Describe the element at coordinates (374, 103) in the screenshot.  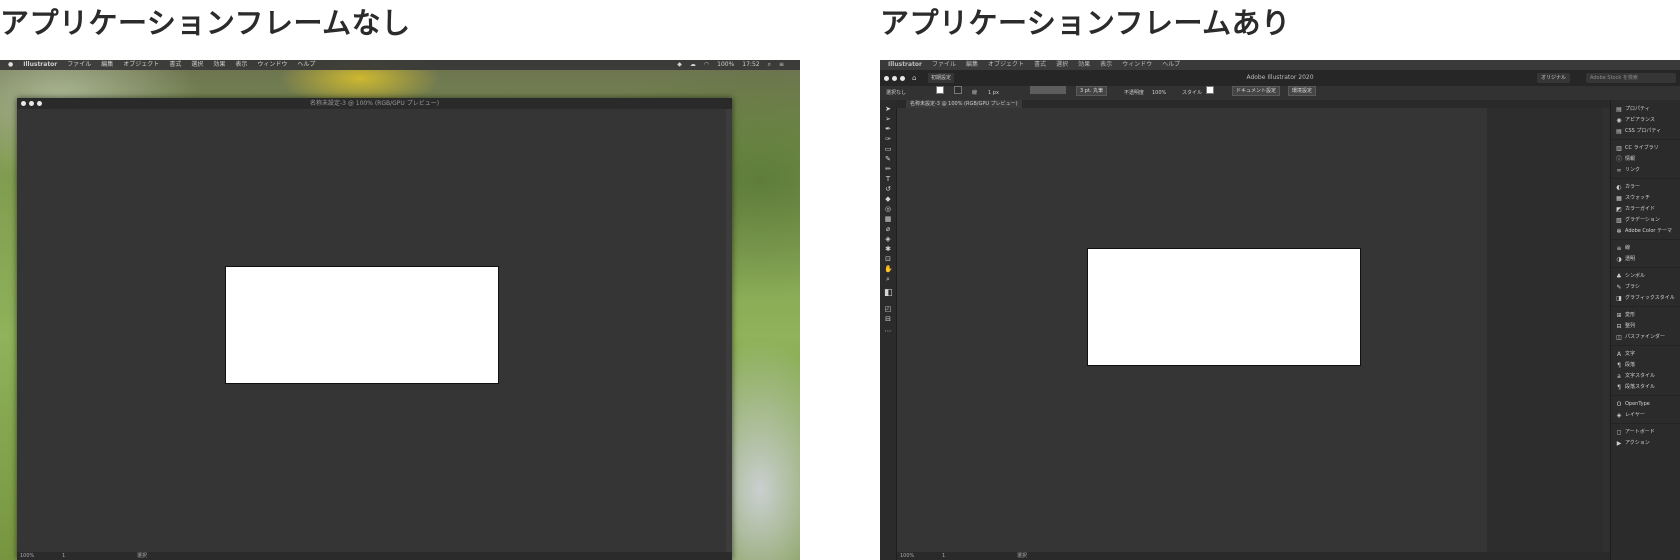
I see `document-titlebar: 名称未設定-3 @ 100% (RGB/GPU プレビュー)` at that location.